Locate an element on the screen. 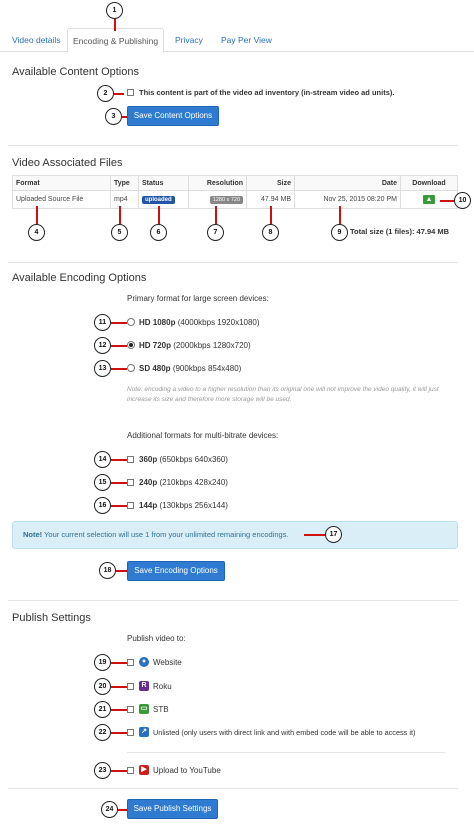  col-size: Size is located at coordinates (270, 183).